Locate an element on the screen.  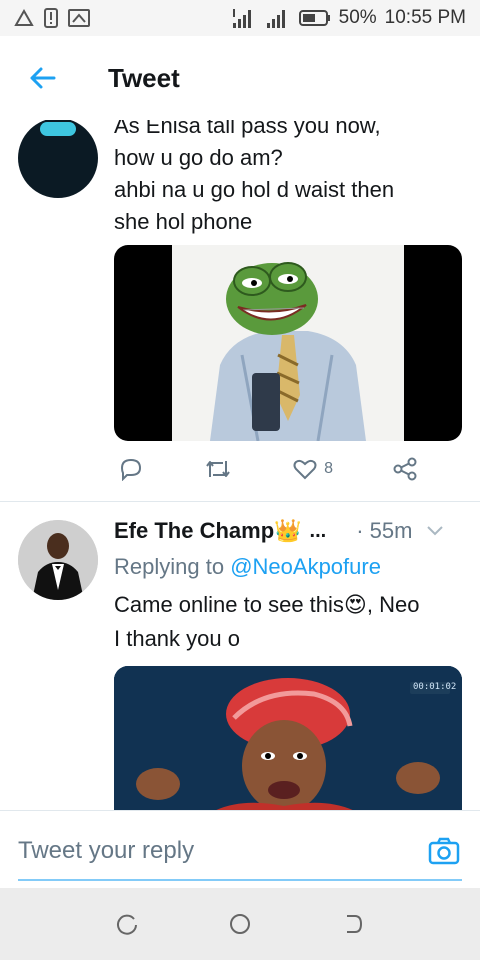
camera-icon is located at coordinates (444, 851).